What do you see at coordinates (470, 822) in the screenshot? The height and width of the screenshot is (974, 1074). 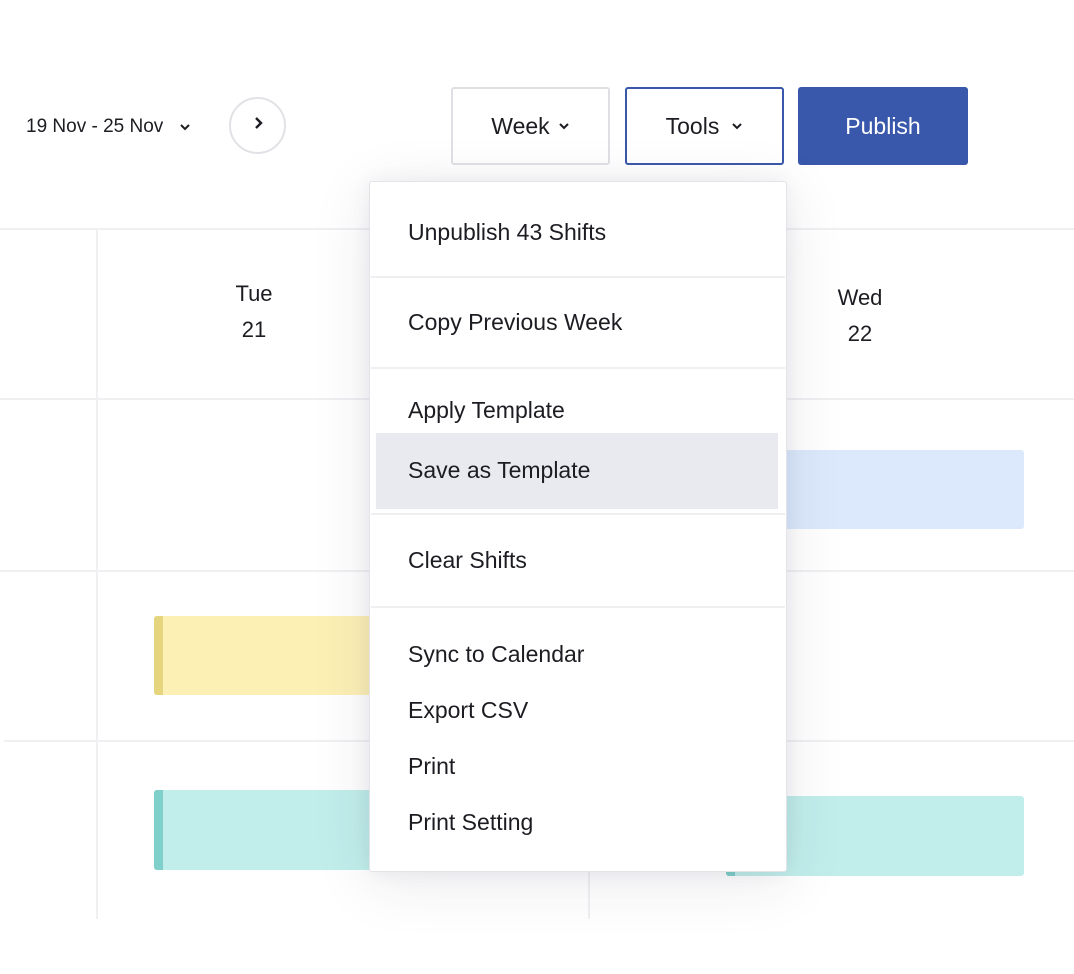 I see `menu-item-print-setting: Print Setting` at bounding box center [470, 822].